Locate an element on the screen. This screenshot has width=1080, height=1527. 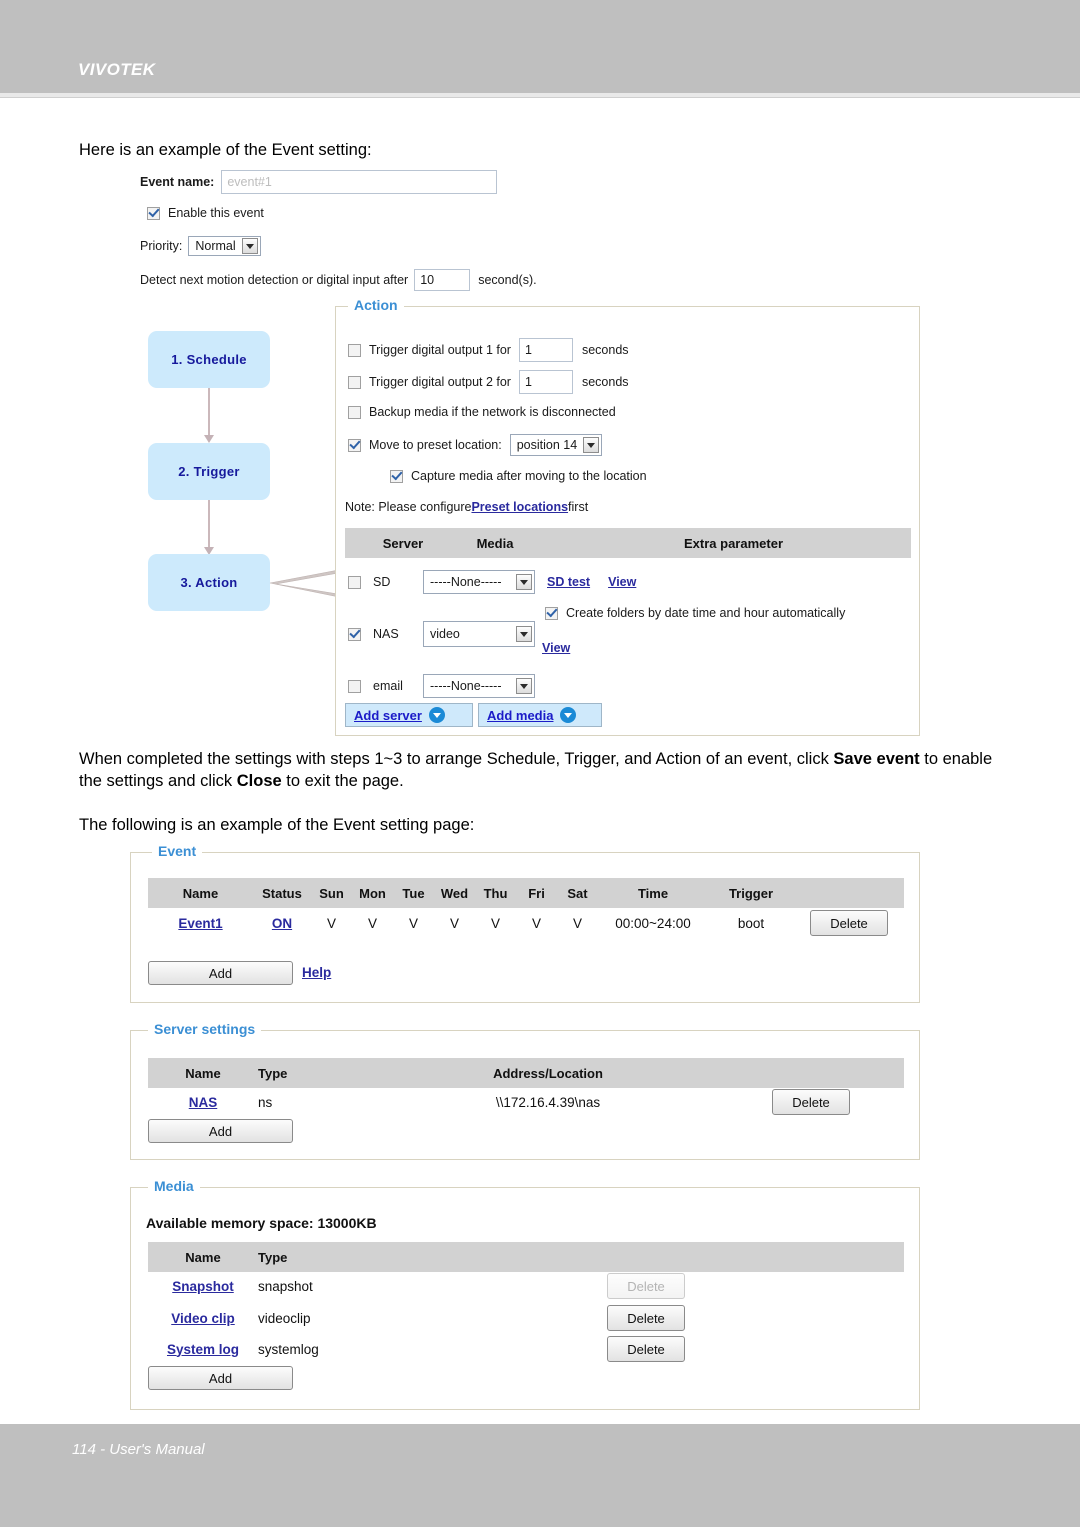
flow-step-schedule: 1. Schedule is located at coordinates (209, 359).